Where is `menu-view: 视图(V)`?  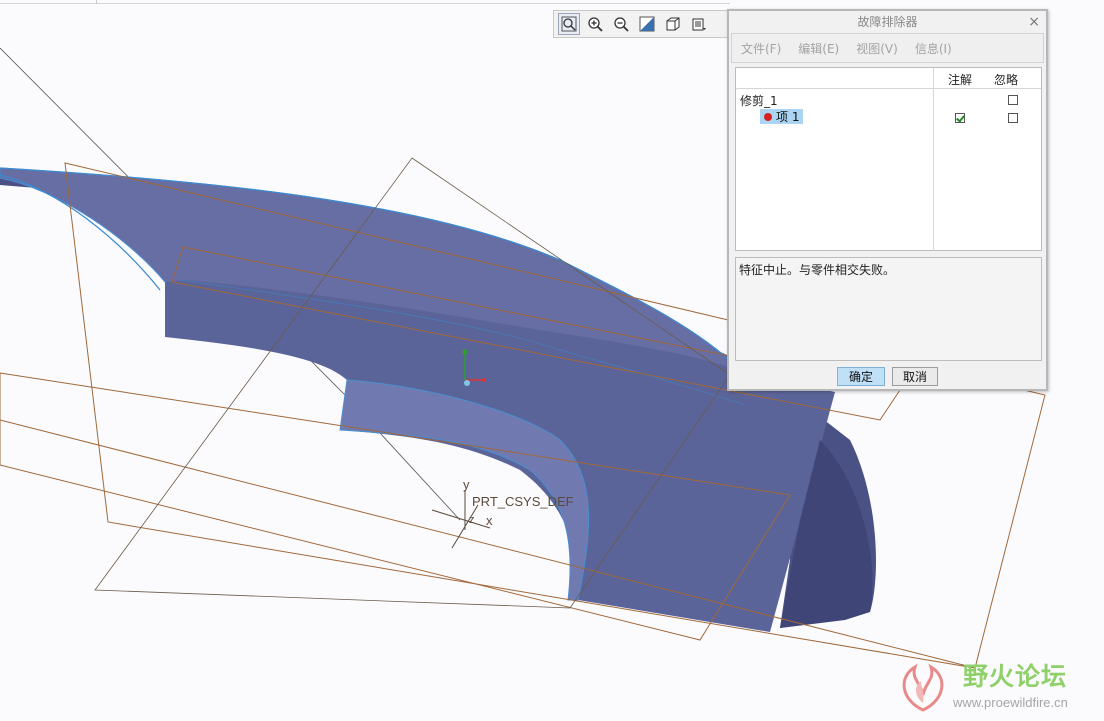
menu-view: 视图(V) is located at coordinates (877, 48).